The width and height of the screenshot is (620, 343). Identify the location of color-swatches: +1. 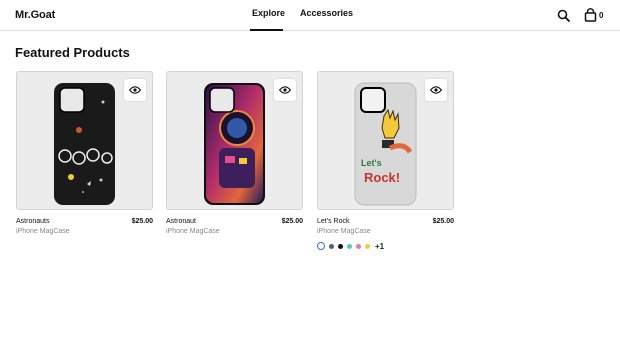
(350, 246).